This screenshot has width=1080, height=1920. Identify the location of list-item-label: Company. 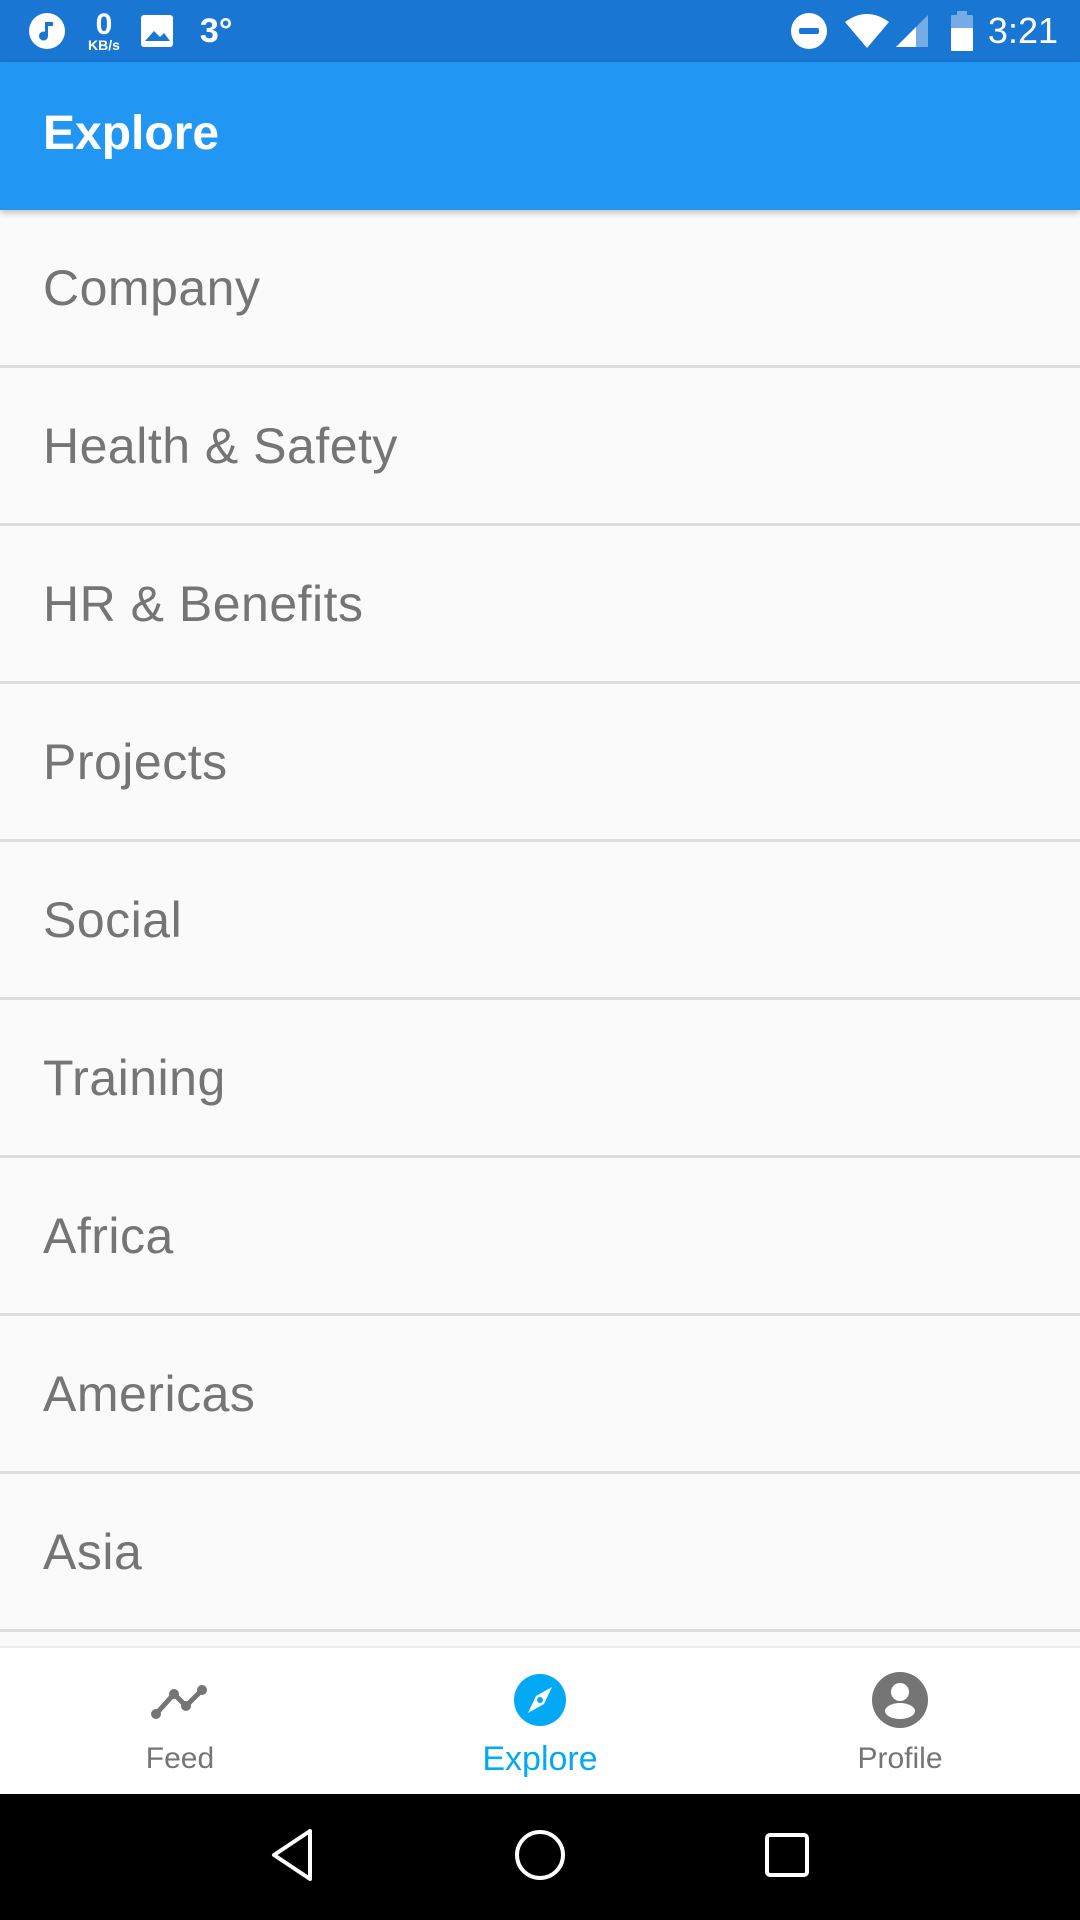
(152, 287).